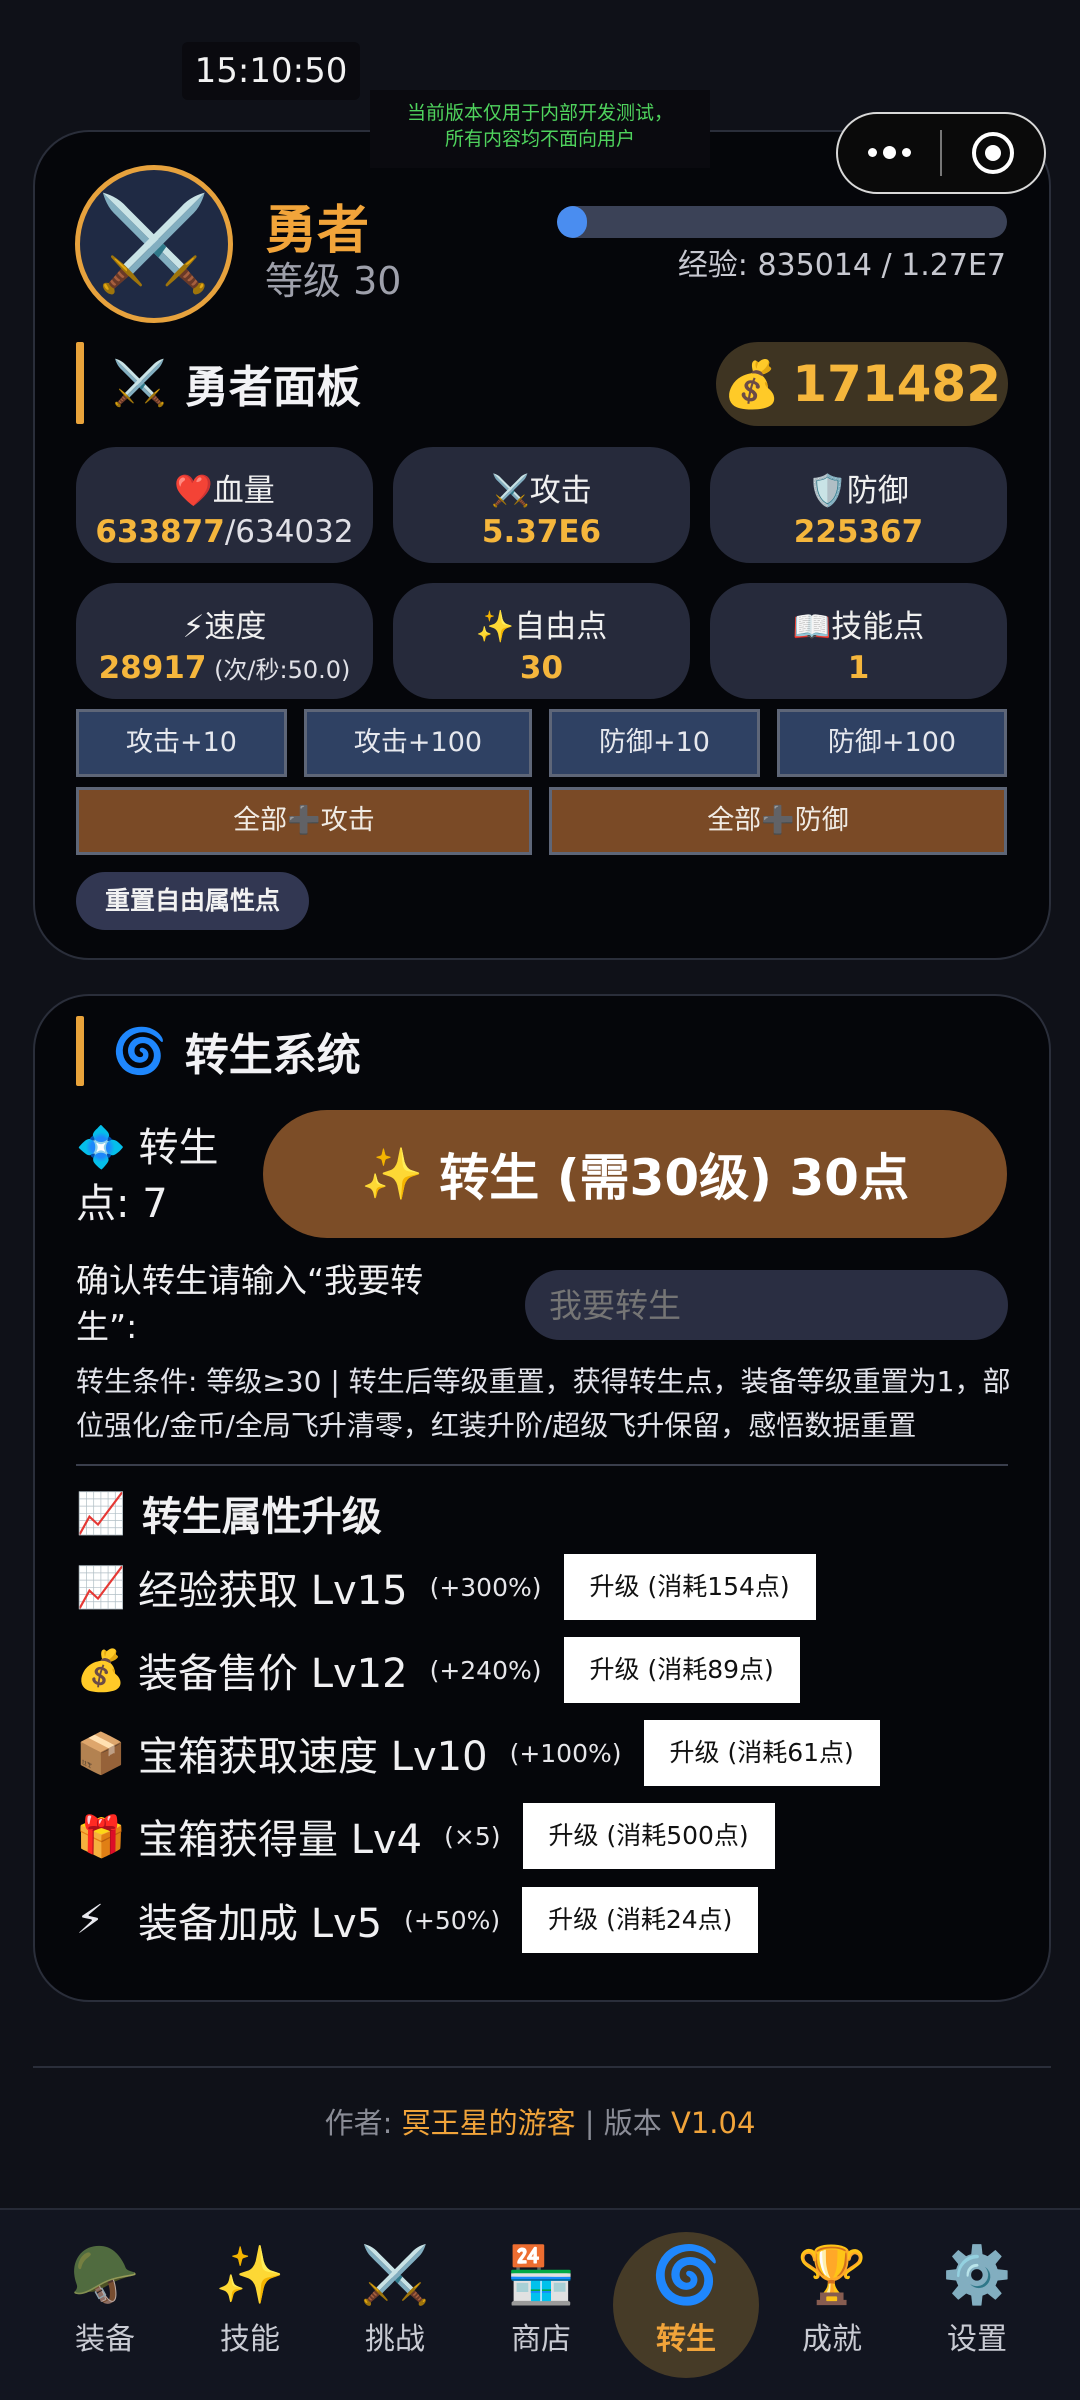  Describe the element at coordinates (713, 2123) in the screenshot. I see `version-number: V1.04` at that location.